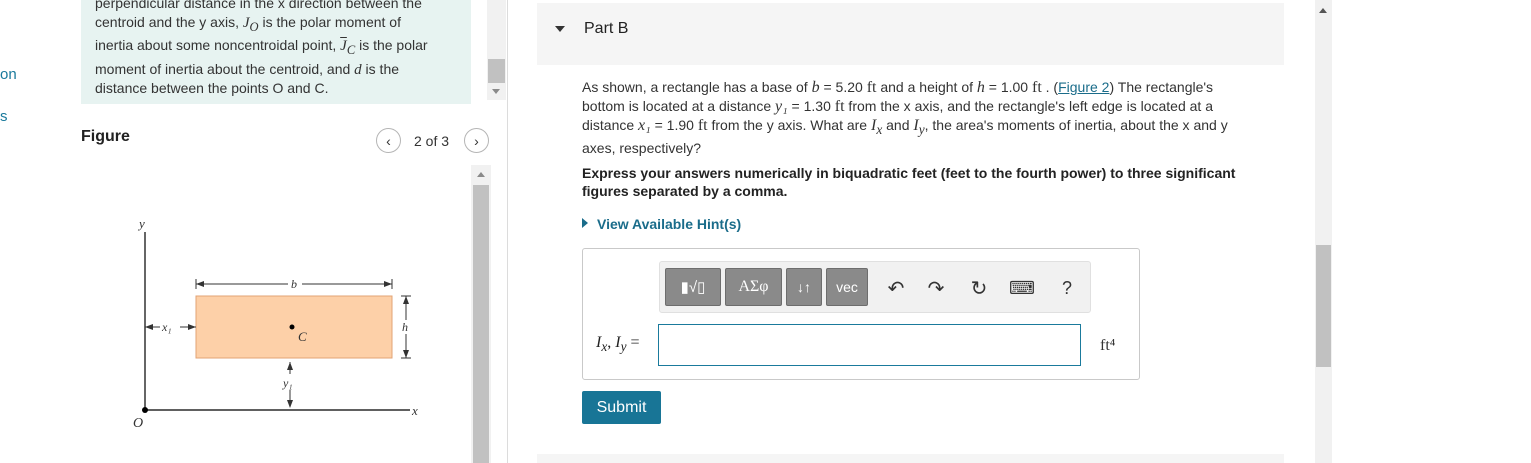 The width and height of the screenshot is (1531, 463). I want to click on subscript-button: ↓↑, so click(804, 287).